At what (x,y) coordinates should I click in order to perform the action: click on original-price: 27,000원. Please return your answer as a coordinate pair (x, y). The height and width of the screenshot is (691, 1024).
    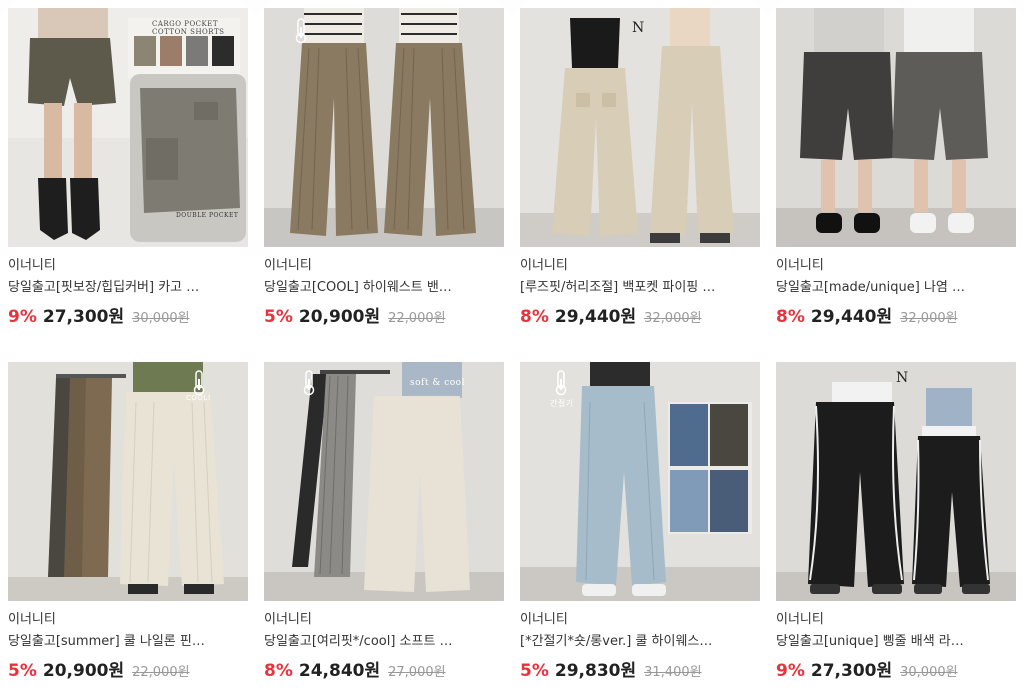
    Looking at the image, I should click on (417, 672).